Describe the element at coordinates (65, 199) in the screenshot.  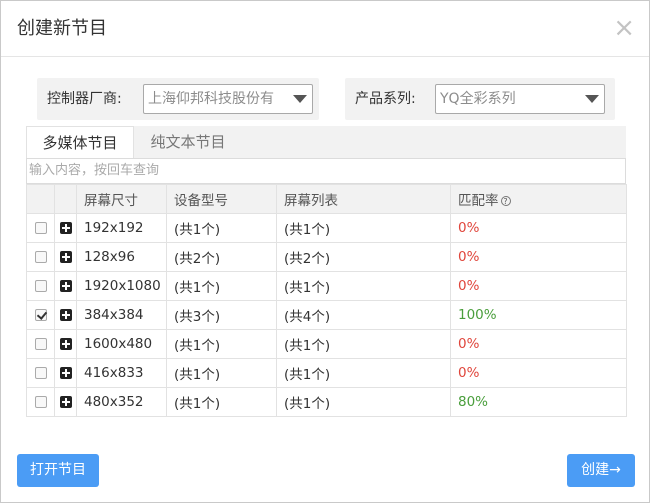
I see `header-expand-cell` at that location.